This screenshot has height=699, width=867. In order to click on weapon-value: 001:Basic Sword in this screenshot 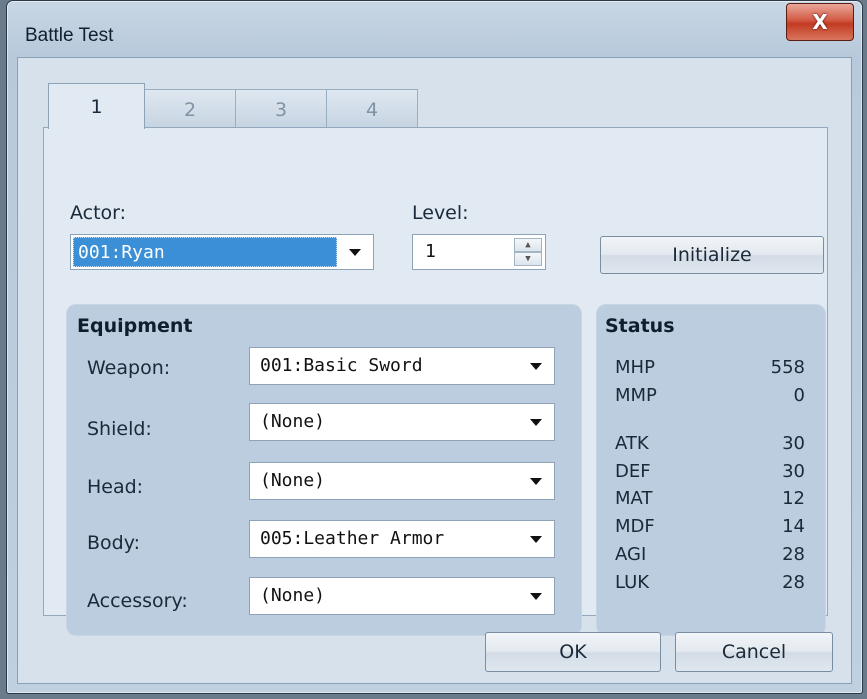, I will do `click(341, 365)`.